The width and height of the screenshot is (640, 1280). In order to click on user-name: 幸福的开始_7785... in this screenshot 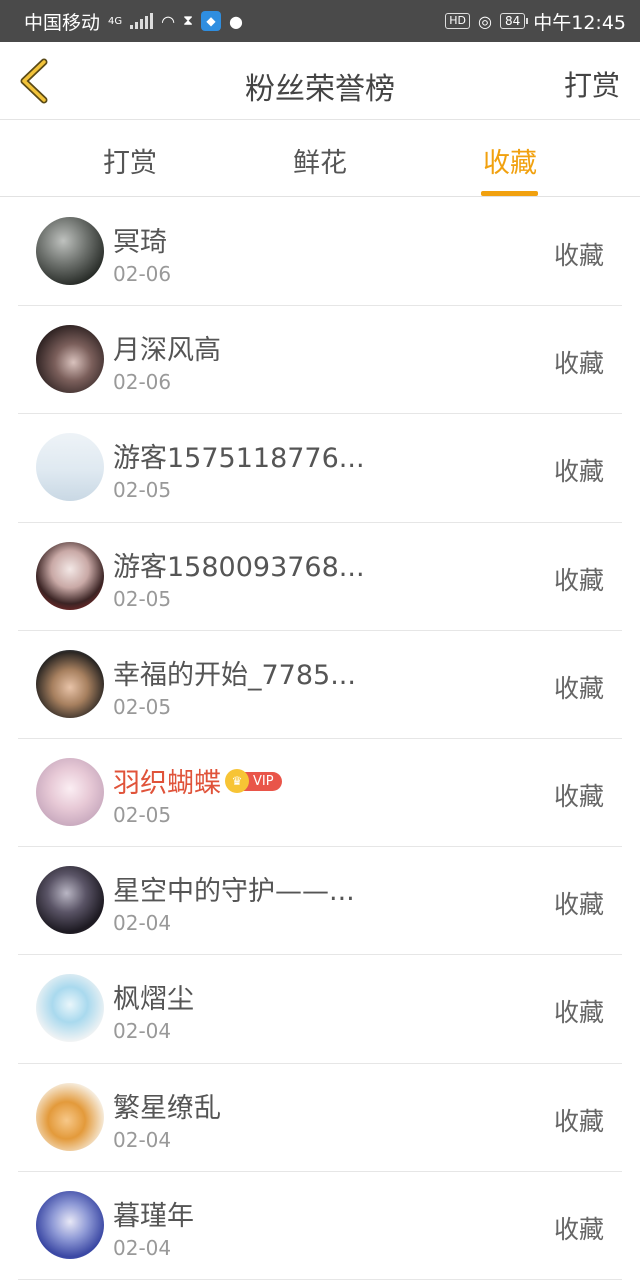, I will do `click(234, 675)`.